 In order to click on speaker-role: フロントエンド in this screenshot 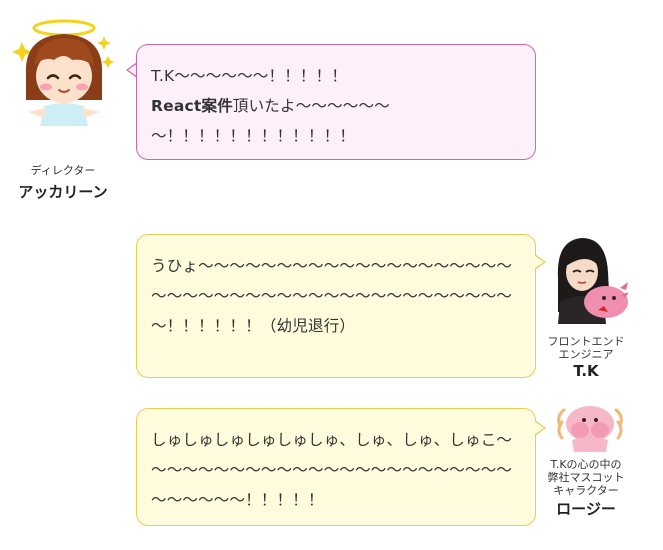, I will do `click(586, 341)`.